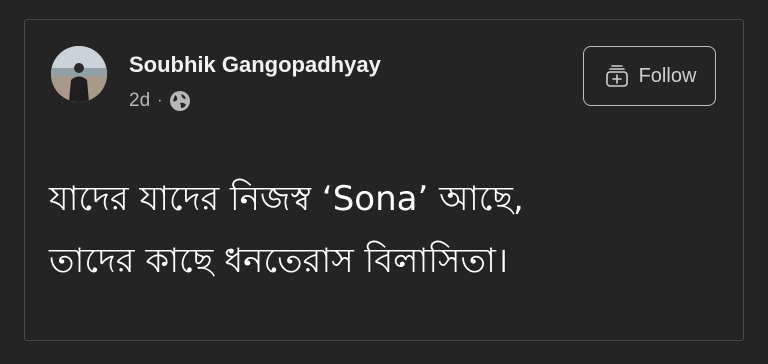  Describe the element at coordinates (279, 261) in the screenshot. I see `post-text-line: তাদের কাছে ধনতেরাস বিলাসিতা।` at that location.